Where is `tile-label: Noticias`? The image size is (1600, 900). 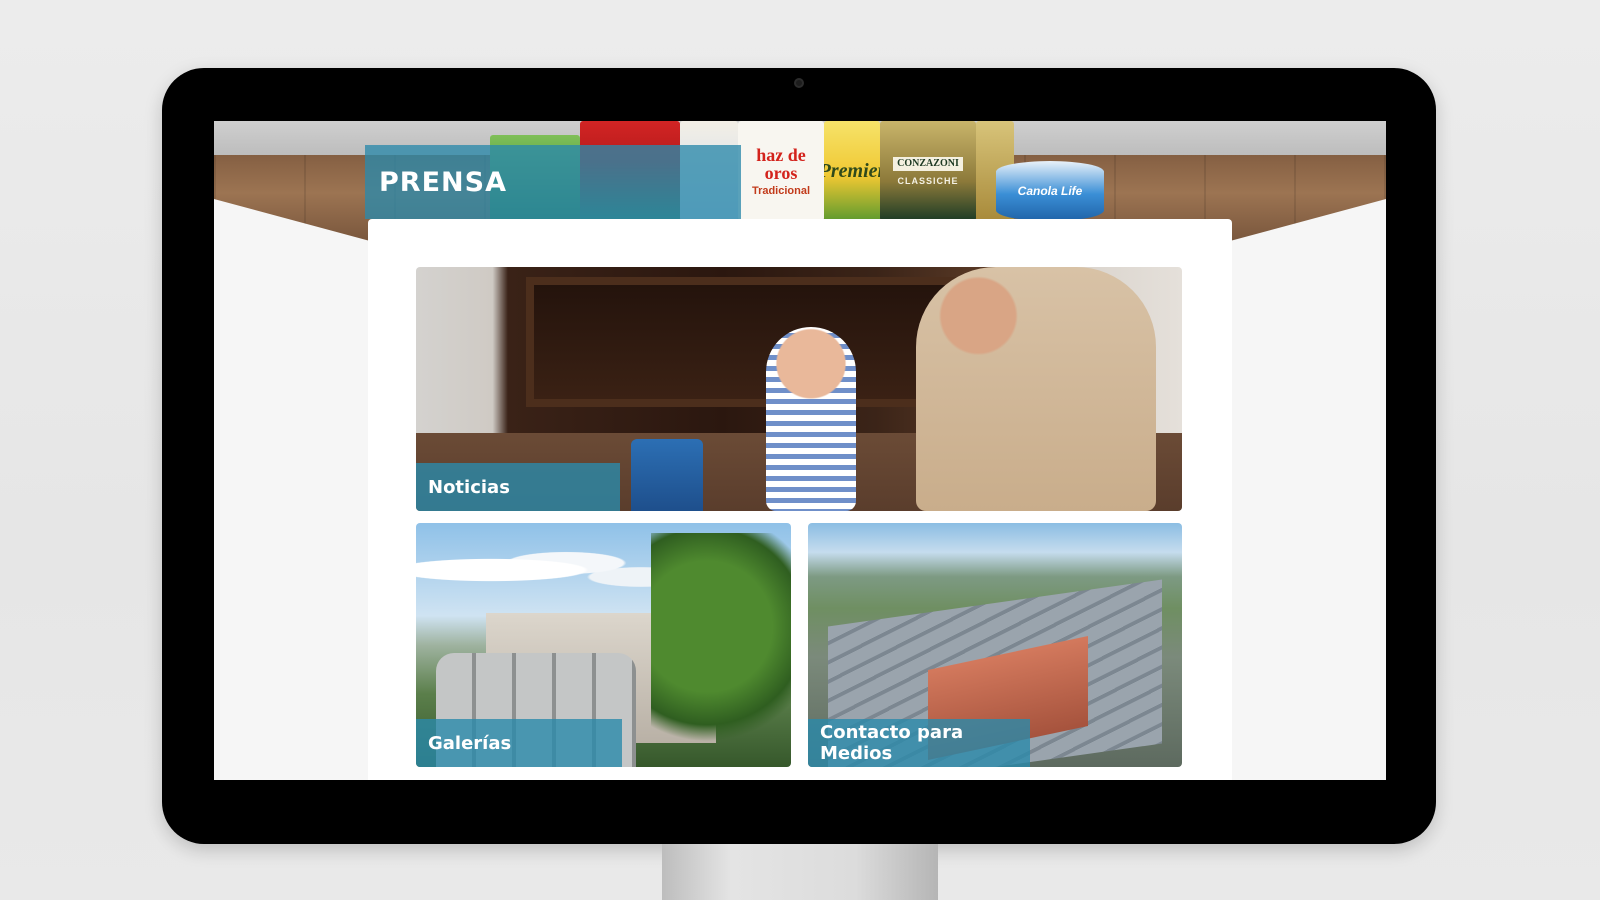 tile-label: Noticias is located at coordinates (469, 487).